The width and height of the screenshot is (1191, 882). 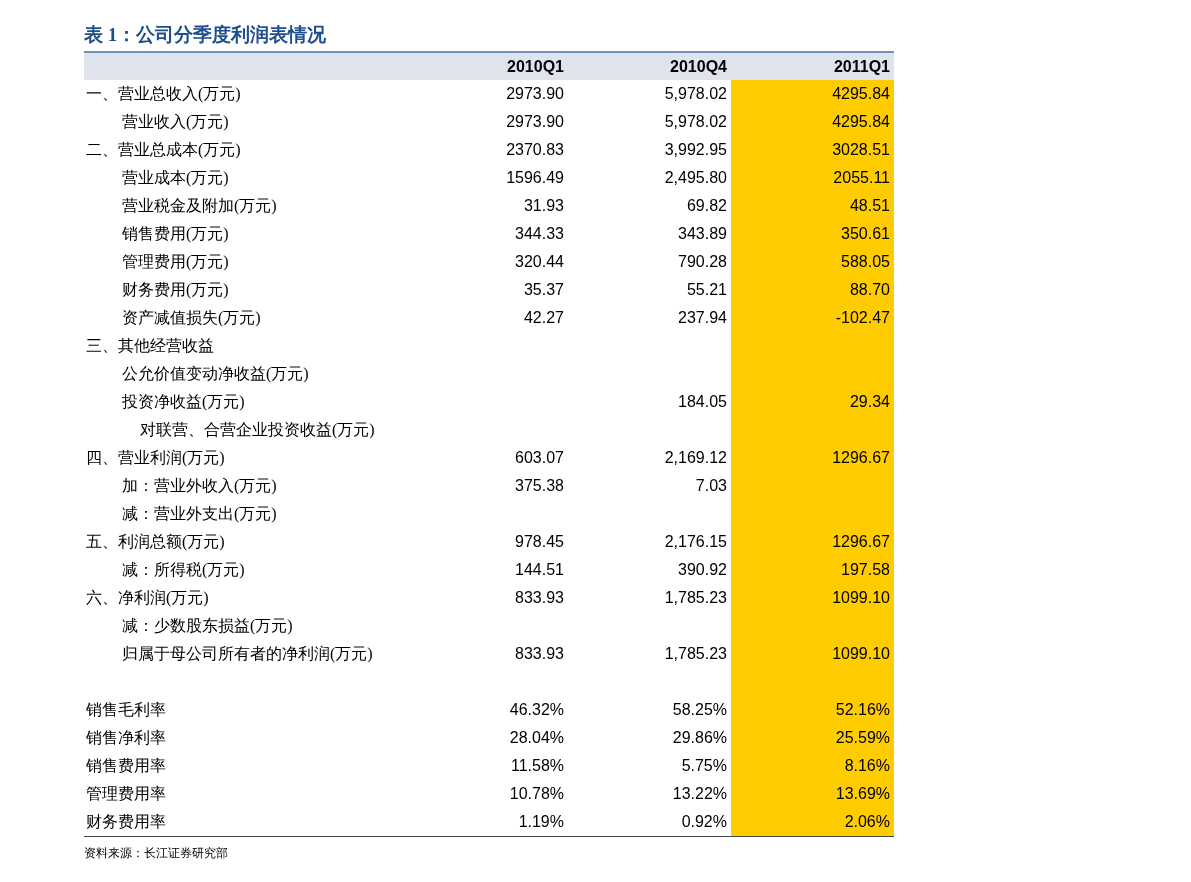 I want to click on row-label: 销售费用率, so click(x=126, y=765).